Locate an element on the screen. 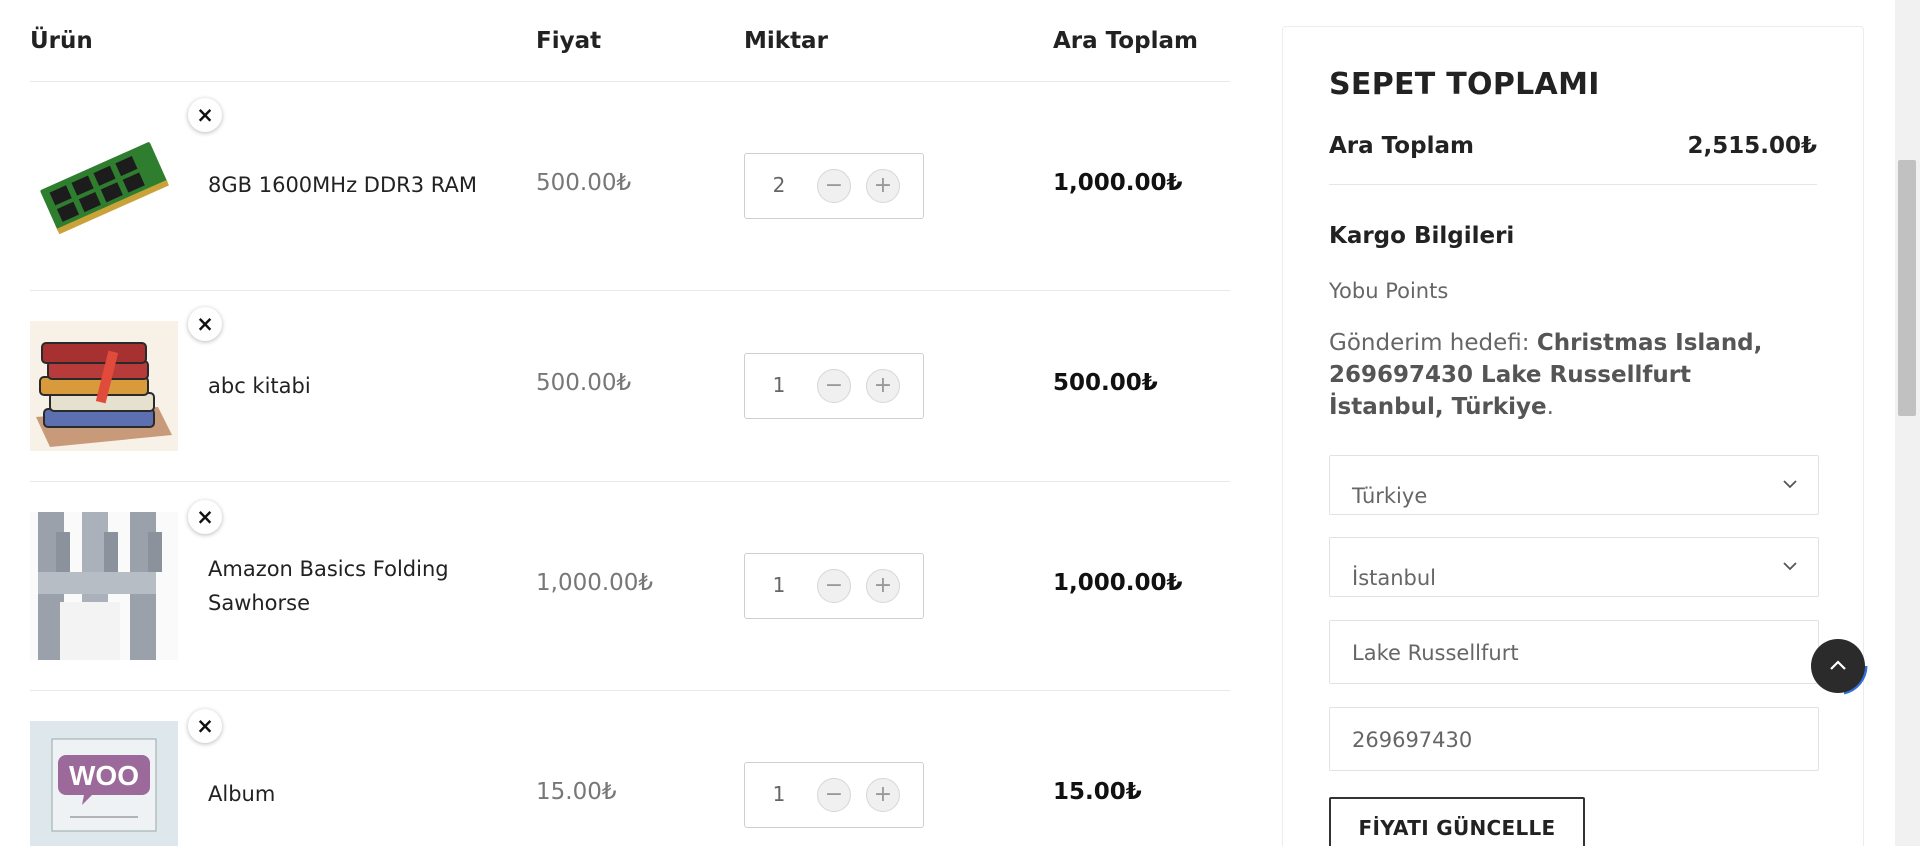  quantity-stepper: 2 − + is located at coordinates (834, 186).